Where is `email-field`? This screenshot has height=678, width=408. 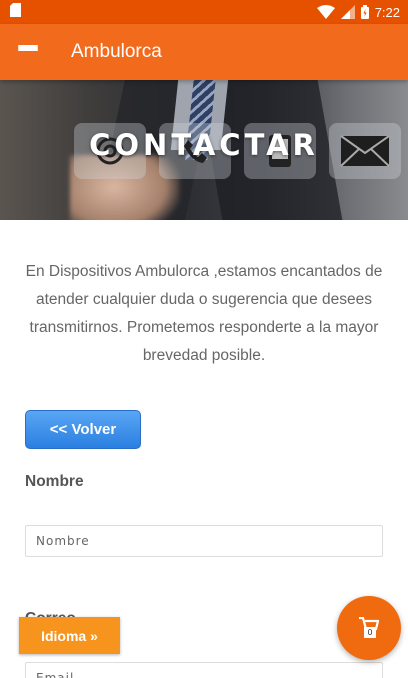 email-field is located at coordinates (204, 670).